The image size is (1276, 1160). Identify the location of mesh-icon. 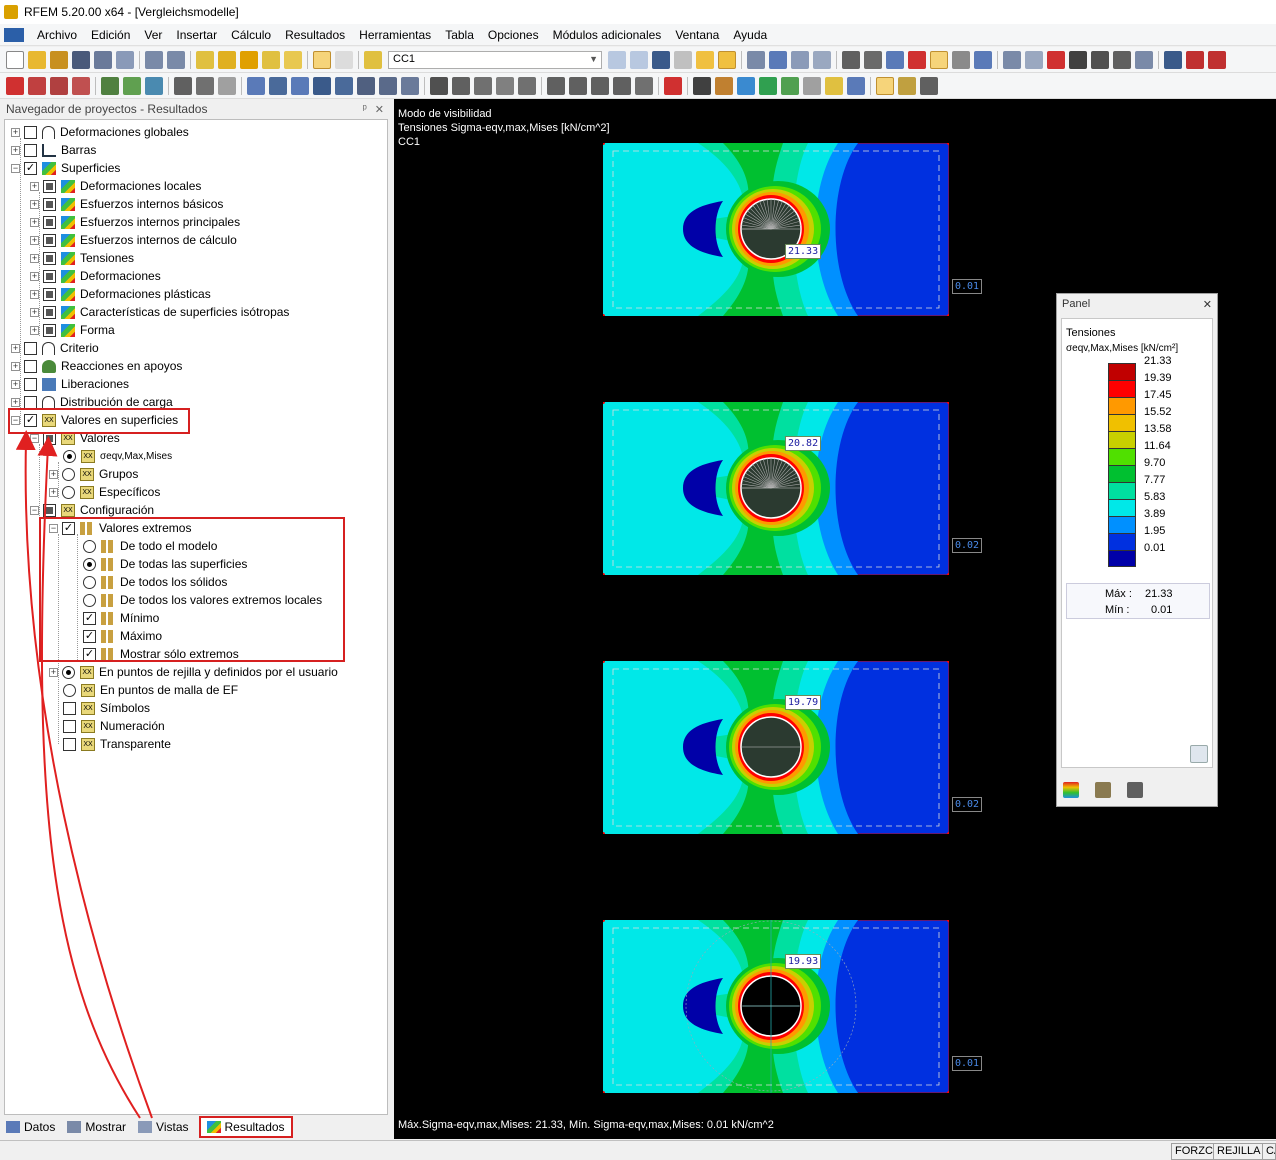
(873, 59).